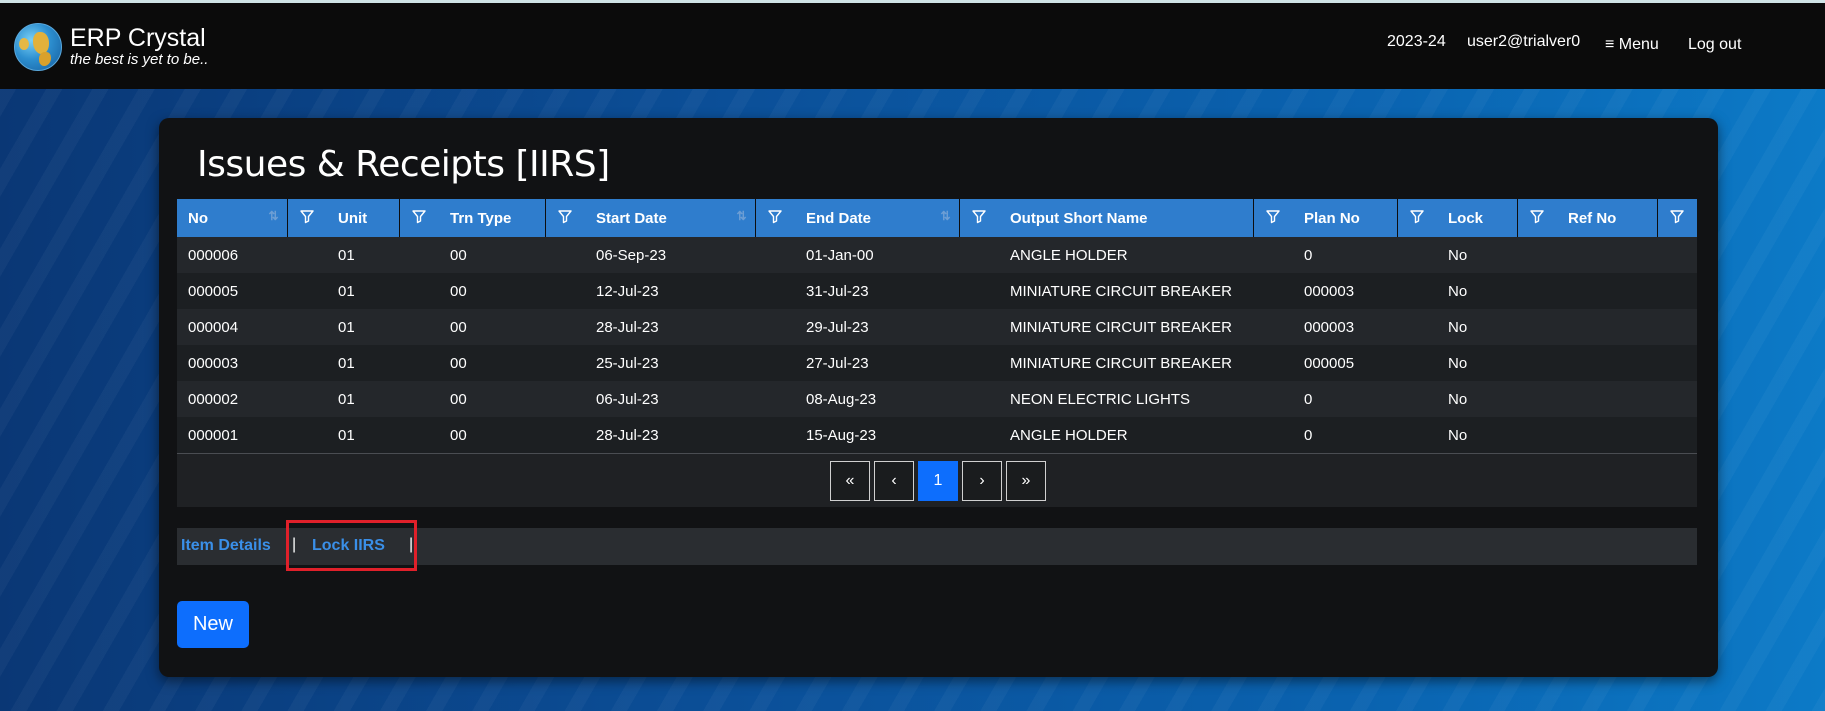  I want to click on cell-plan-no: 000005, so click(1329, 363).